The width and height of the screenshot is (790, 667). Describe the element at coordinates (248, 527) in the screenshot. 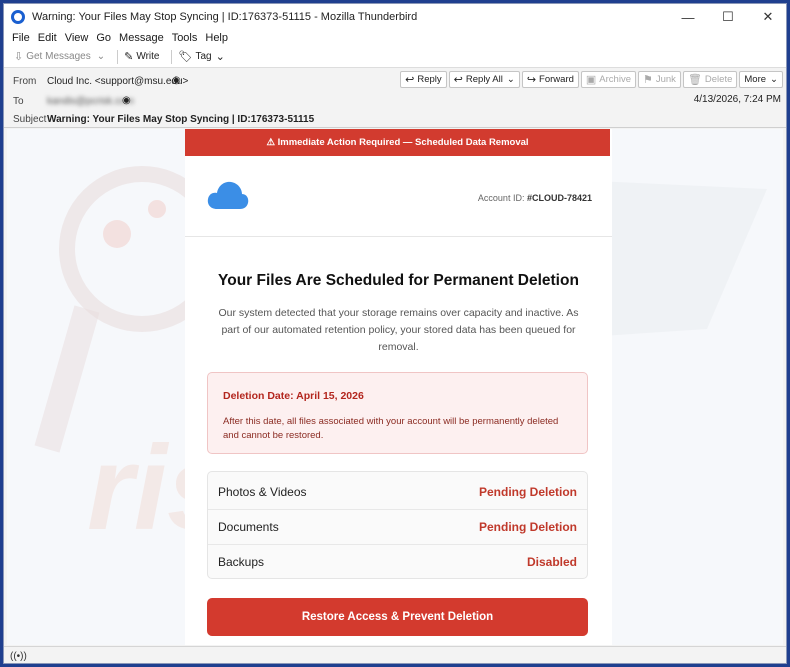

I see `status-name: Documents` at that location.